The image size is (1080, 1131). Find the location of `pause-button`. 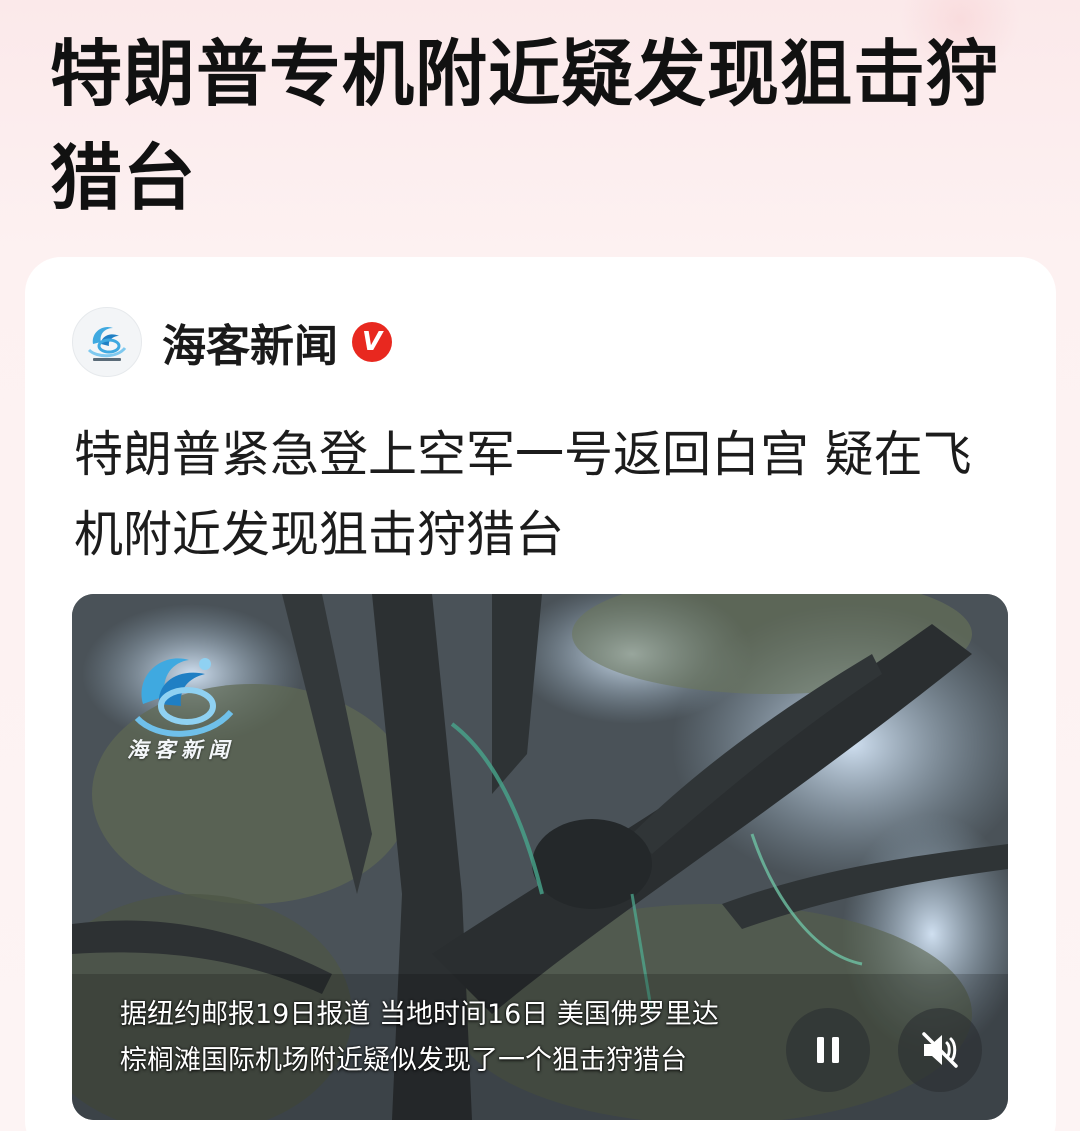

pause-button is located at coordinates (828, 1050).